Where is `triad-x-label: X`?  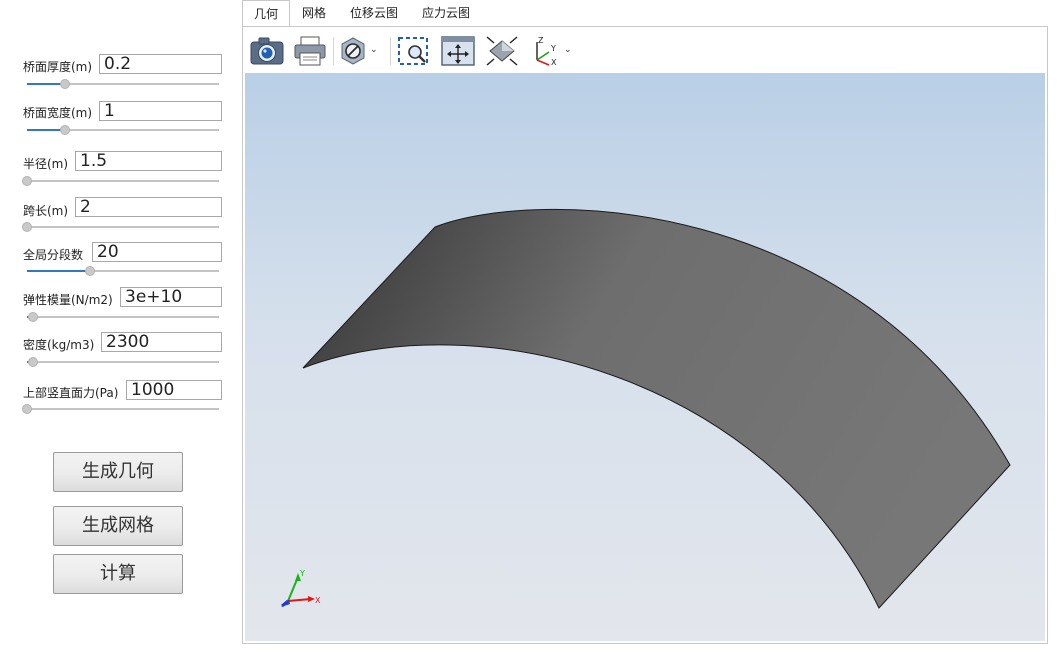
triad-x-label: X is located at coordinates (318, 600).